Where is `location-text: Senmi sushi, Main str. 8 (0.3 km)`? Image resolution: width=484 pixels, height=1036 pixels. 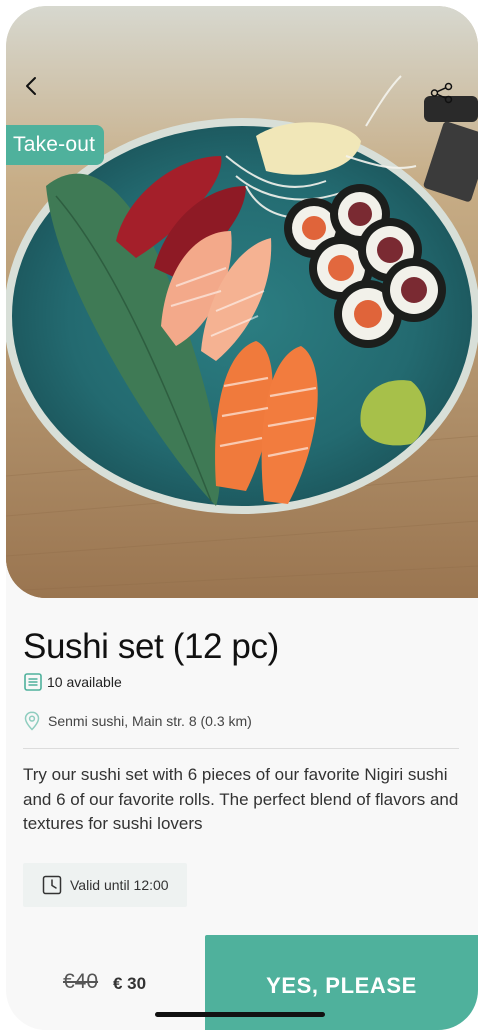 location-text: Senmi sushi, Main str. 8 (0.3 km) is located at coordinates (150, 721).